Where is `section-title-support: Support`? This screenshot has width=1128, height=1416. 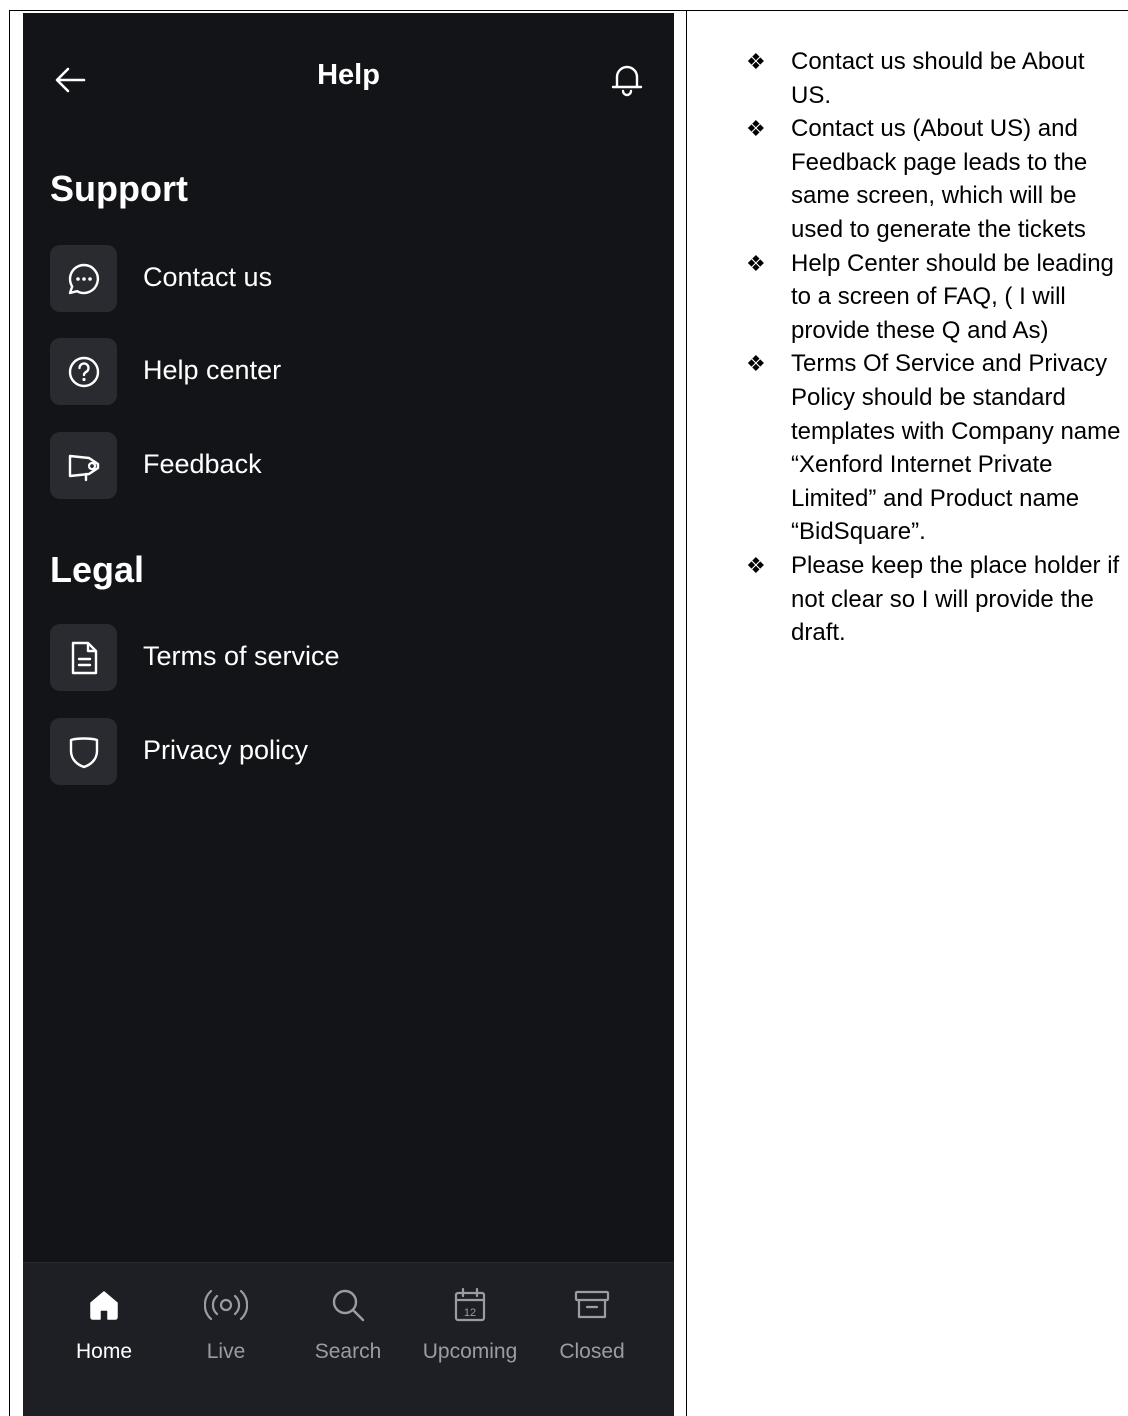
section-title-support: Support is located at coordinates (119, 188).